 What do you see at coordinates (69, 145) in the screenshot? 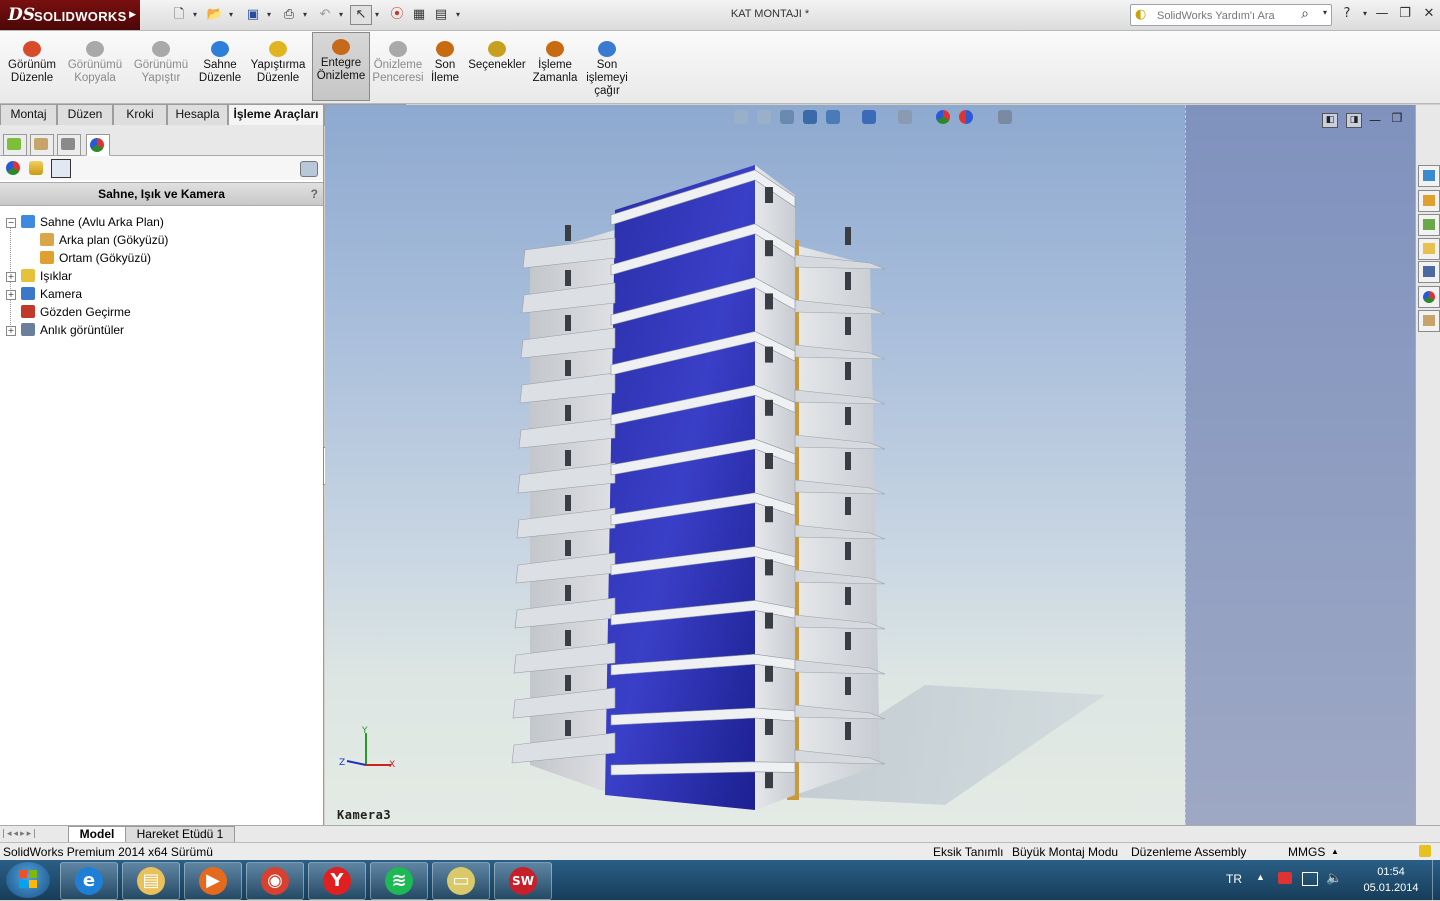
I see `configuration-manager-tab` at bounding box center [69, 145].